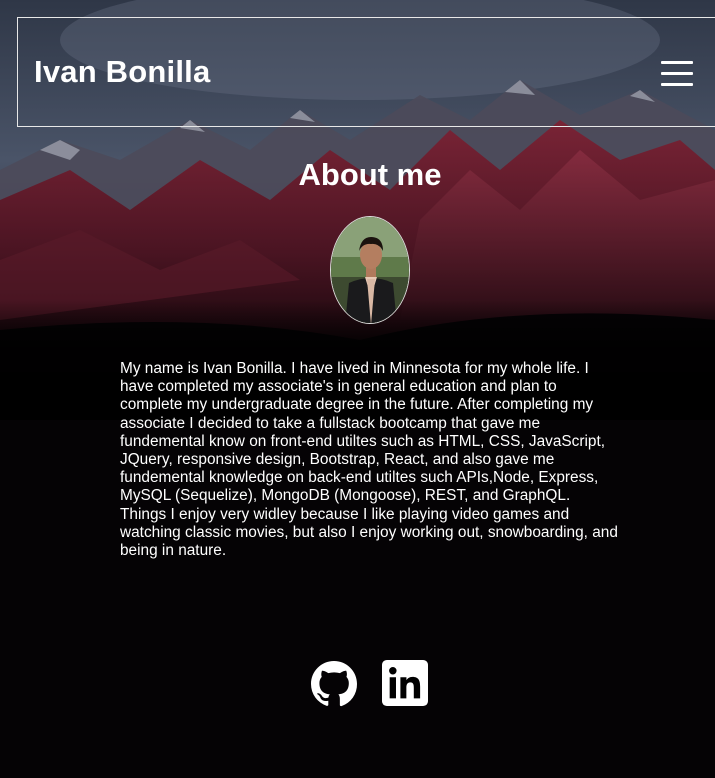 The width and height of the screenshot is (715, 778). I want to click on social-links, so click(370, 685).